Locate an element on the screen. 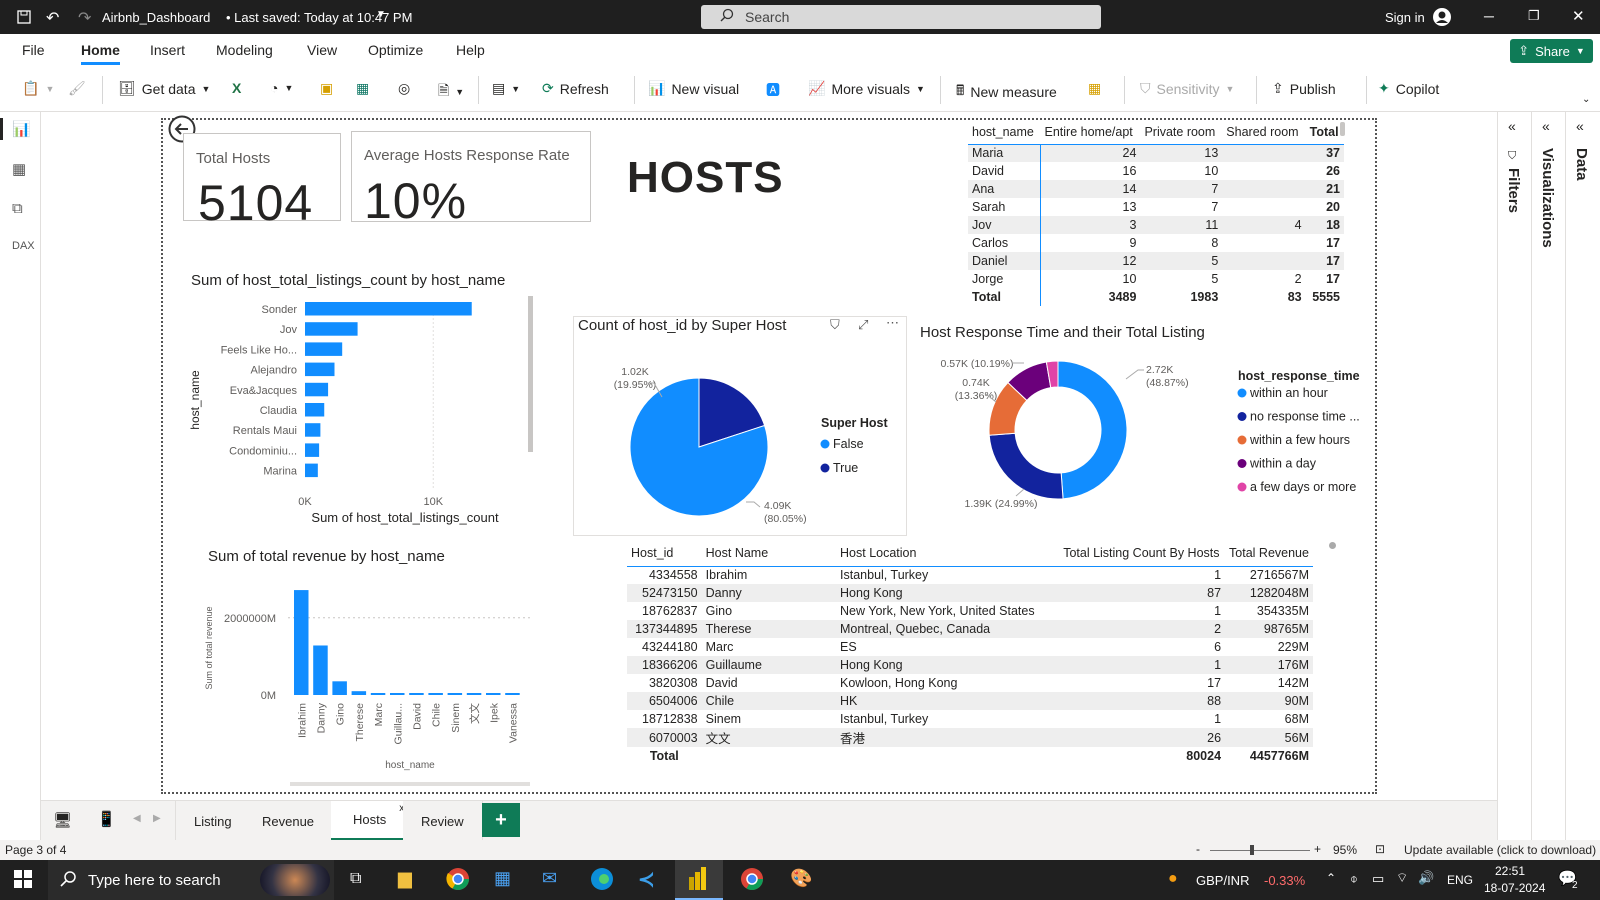 Image resolution: width=1600 pixels, height=900 pixels. tab-hosts: Hosts x is located at coordinates (370, 821).